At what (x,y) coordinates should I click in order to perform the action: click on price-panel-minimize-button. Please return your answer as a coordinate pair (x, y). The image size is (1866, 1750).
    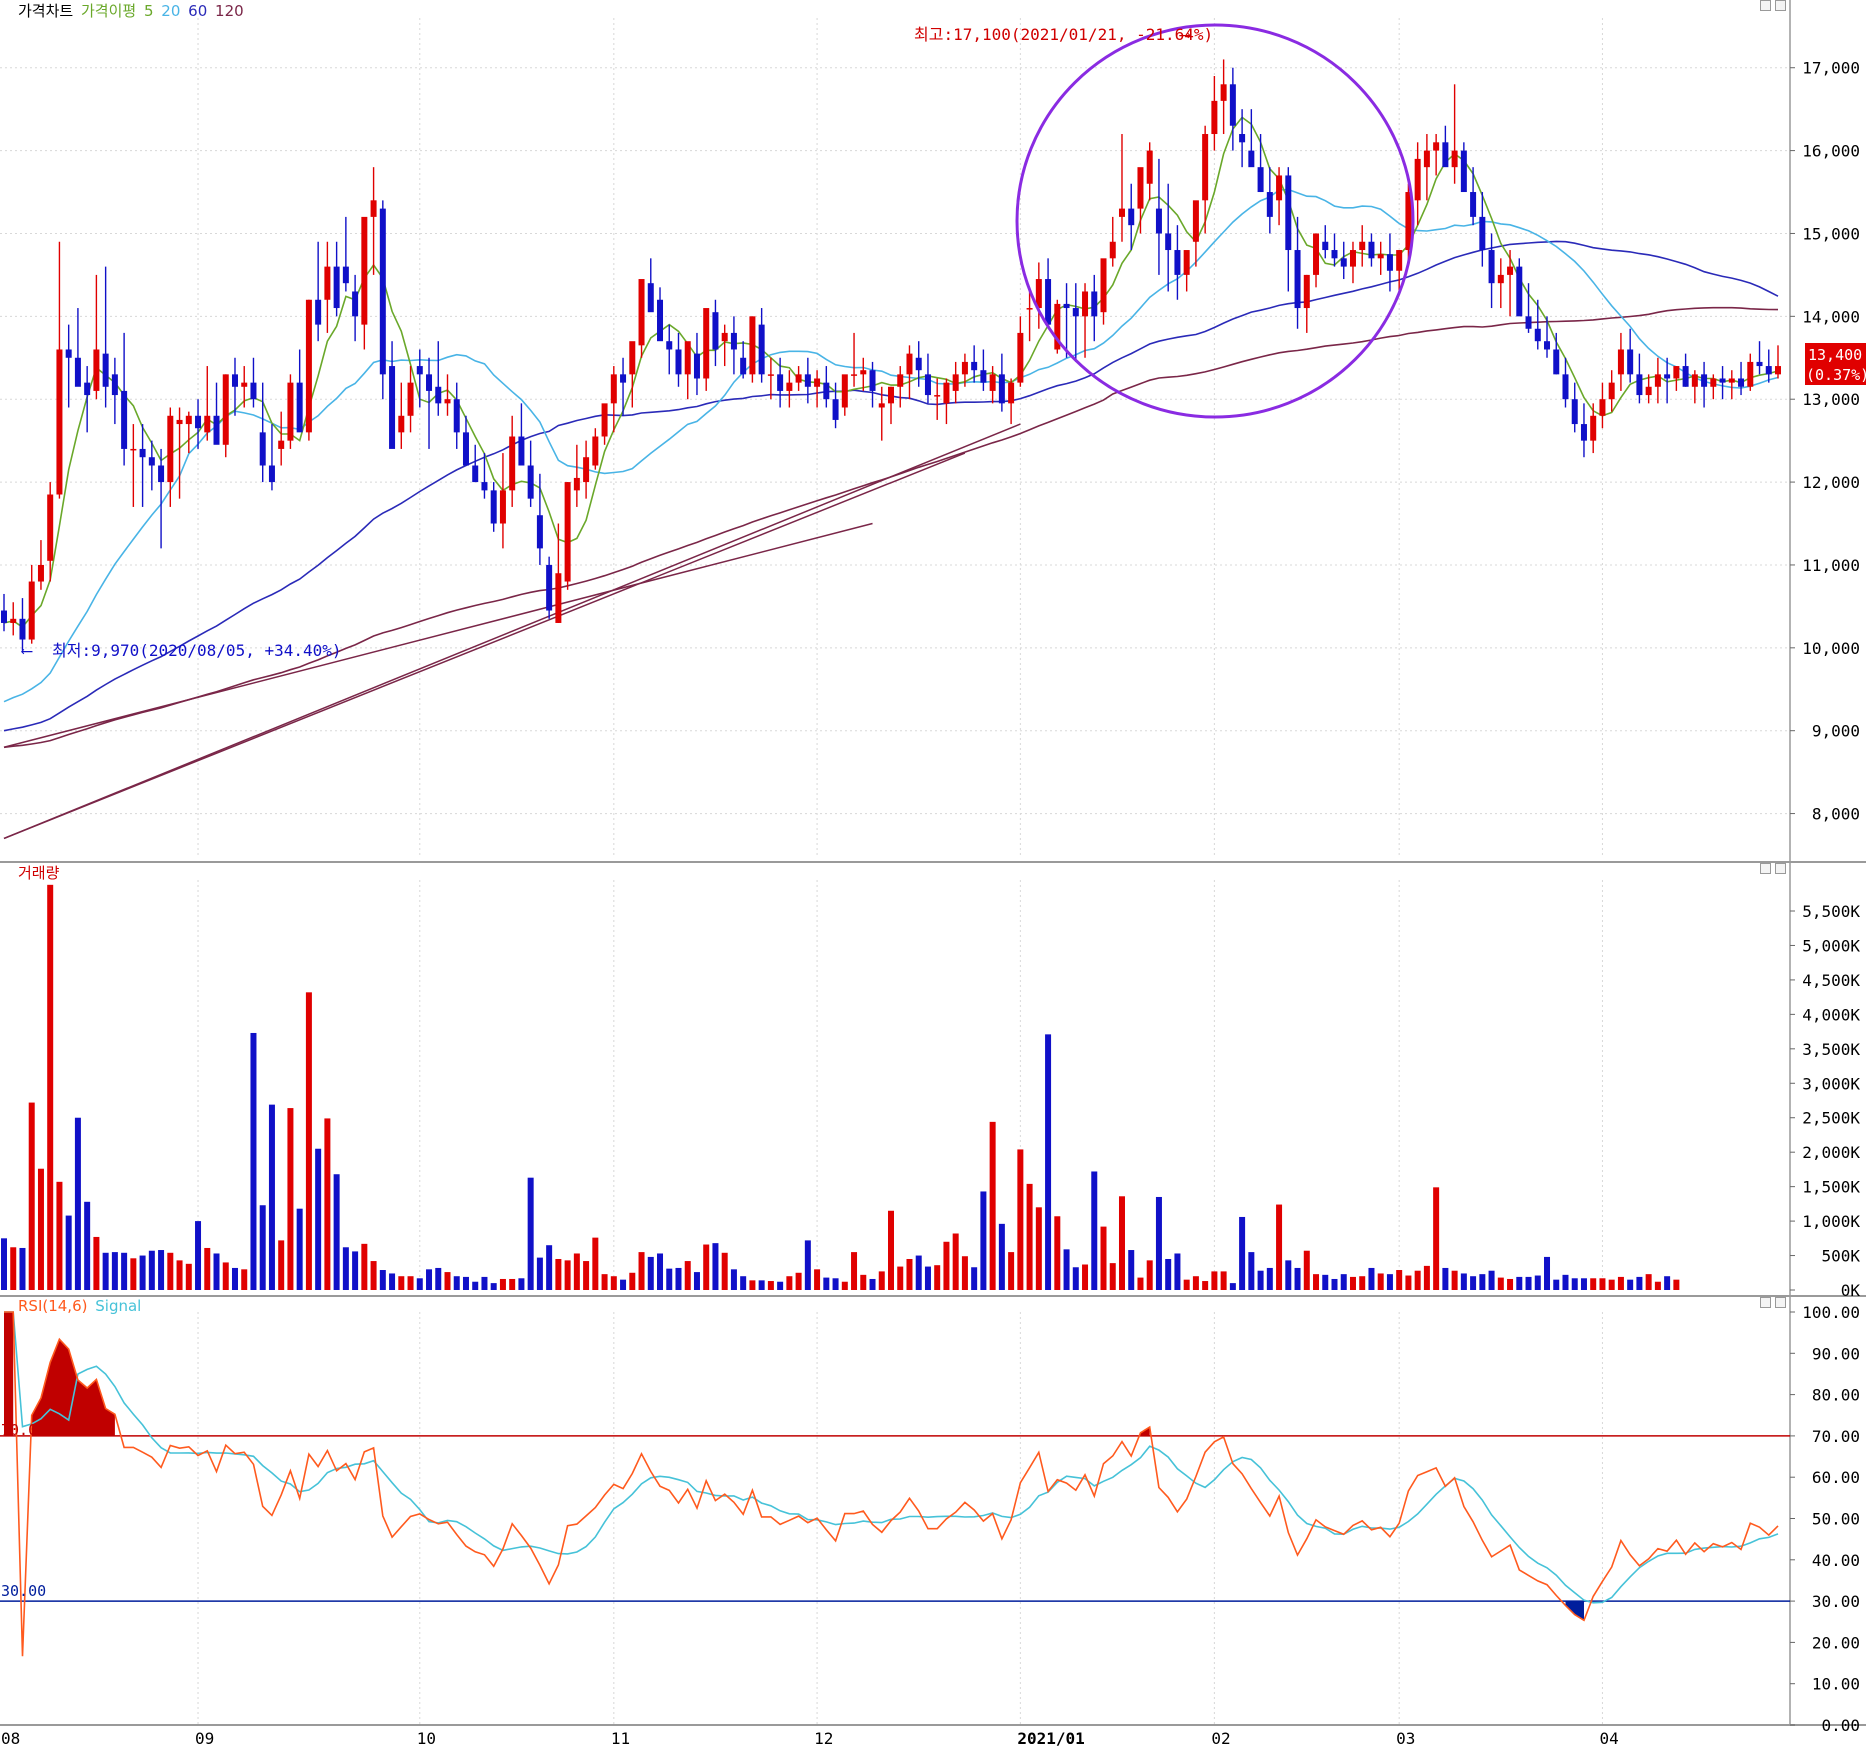
    Looking at the image, I should click on (1765, 5).